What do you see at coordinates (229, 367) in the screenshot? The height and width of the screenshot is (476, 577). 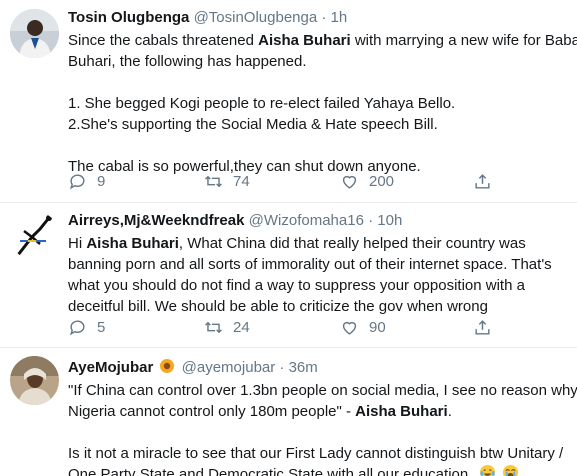 I see `user-handle: @ayemojubar` at bounding box center [229, 367].